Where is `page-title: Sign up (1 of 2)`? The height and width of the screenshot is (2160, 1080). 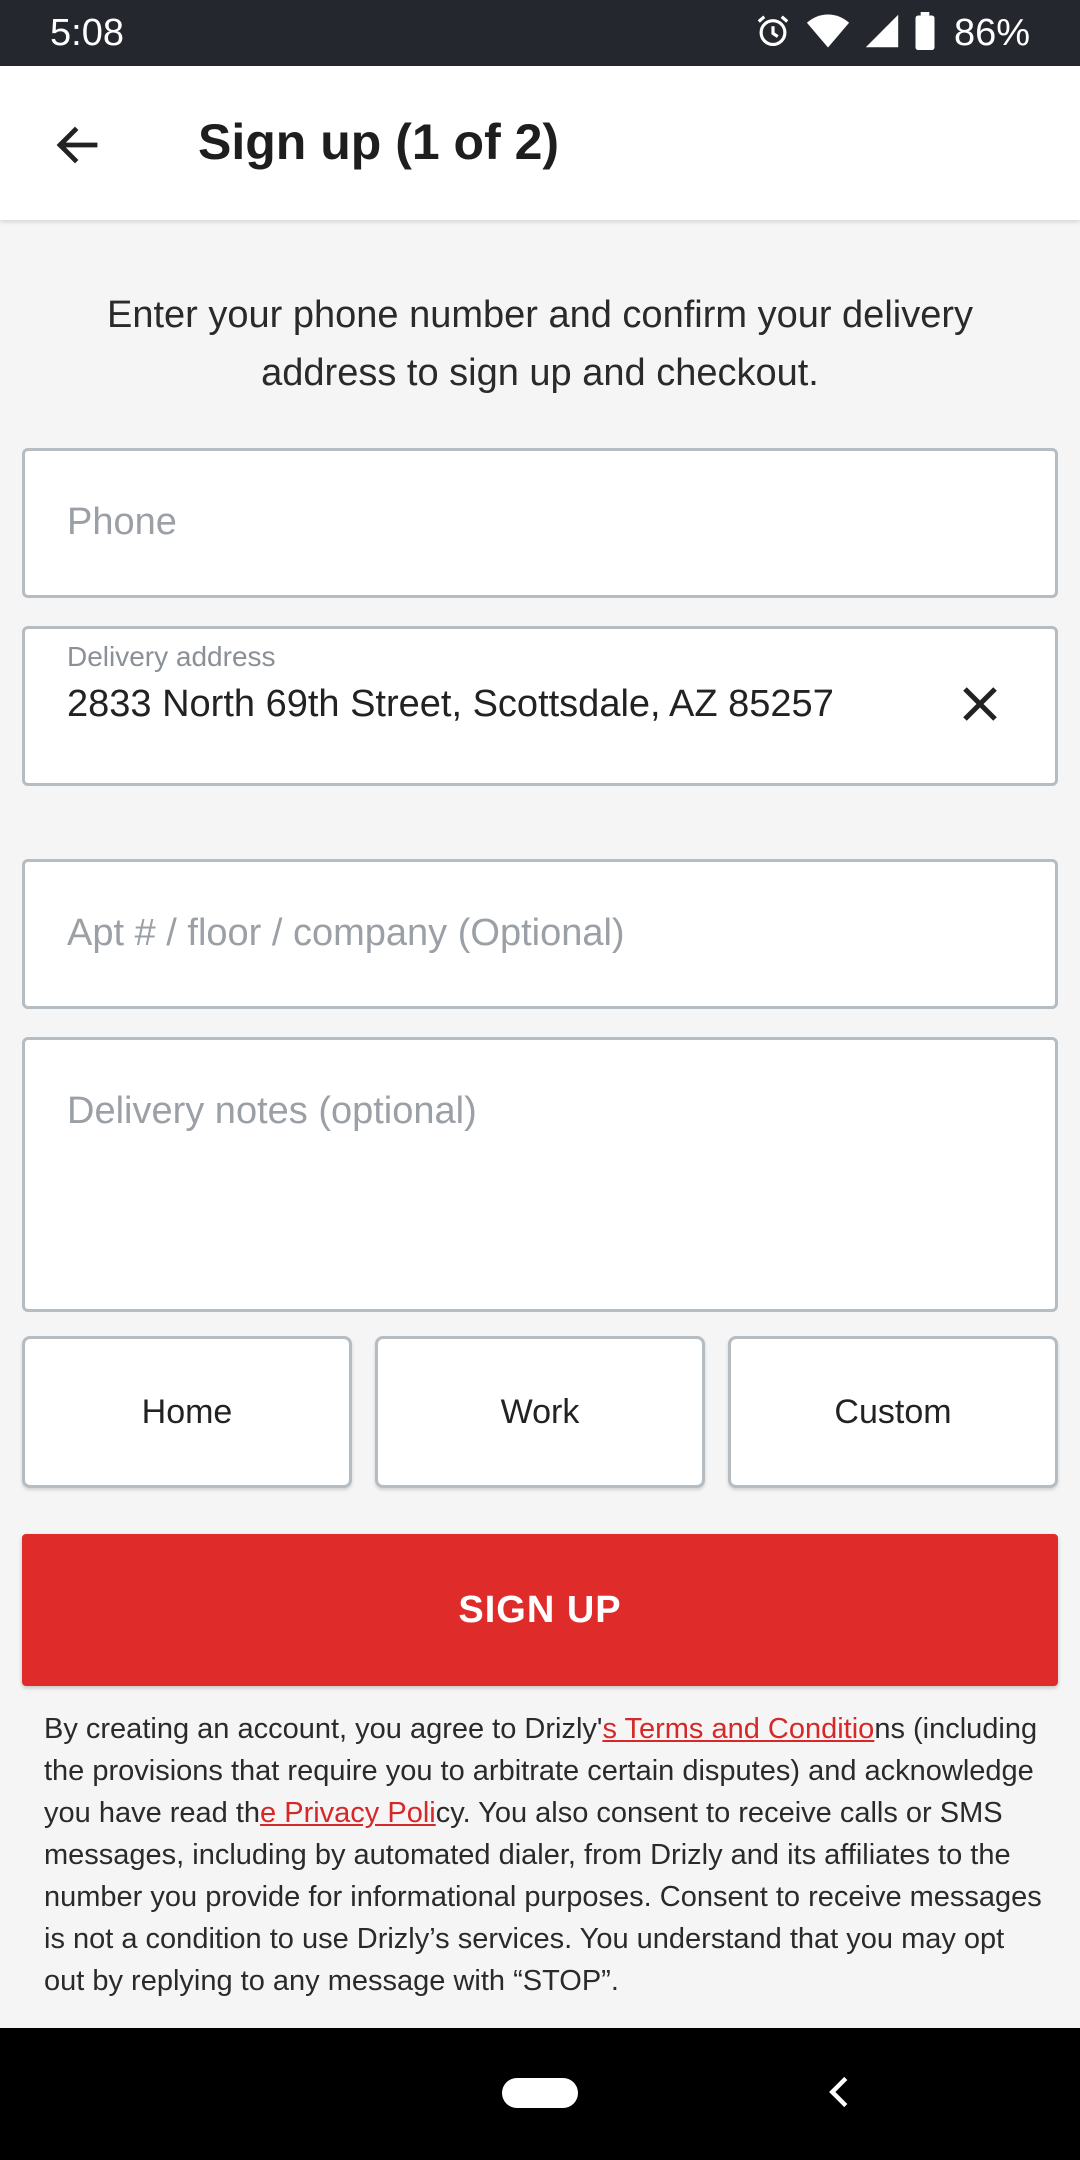 page-title: Sign up (1 of 2) is located at coordinates (379, 142).